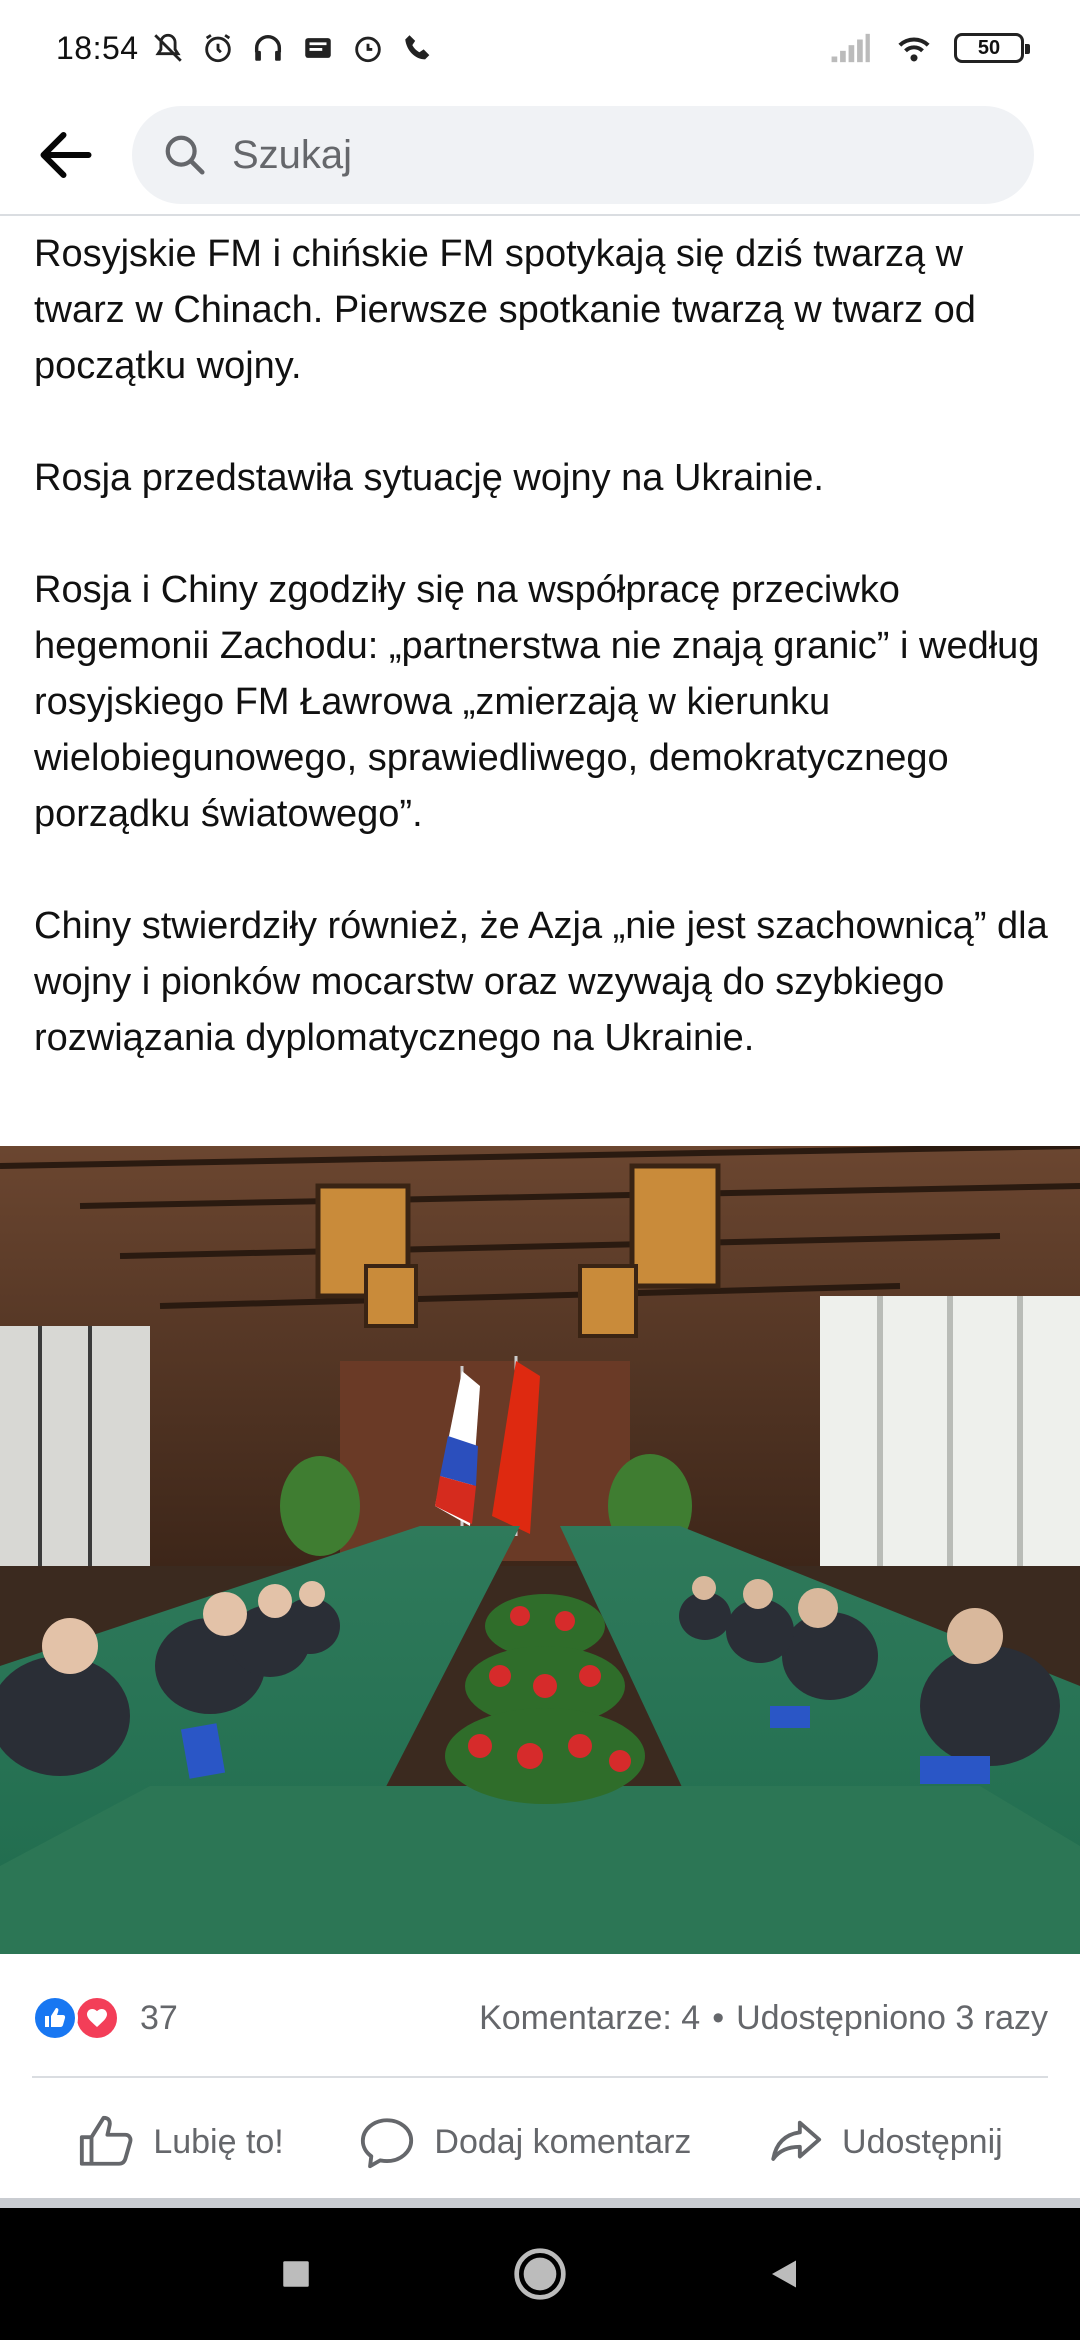  I want to click on like-button: Lubię to!, so click(180, 2142).